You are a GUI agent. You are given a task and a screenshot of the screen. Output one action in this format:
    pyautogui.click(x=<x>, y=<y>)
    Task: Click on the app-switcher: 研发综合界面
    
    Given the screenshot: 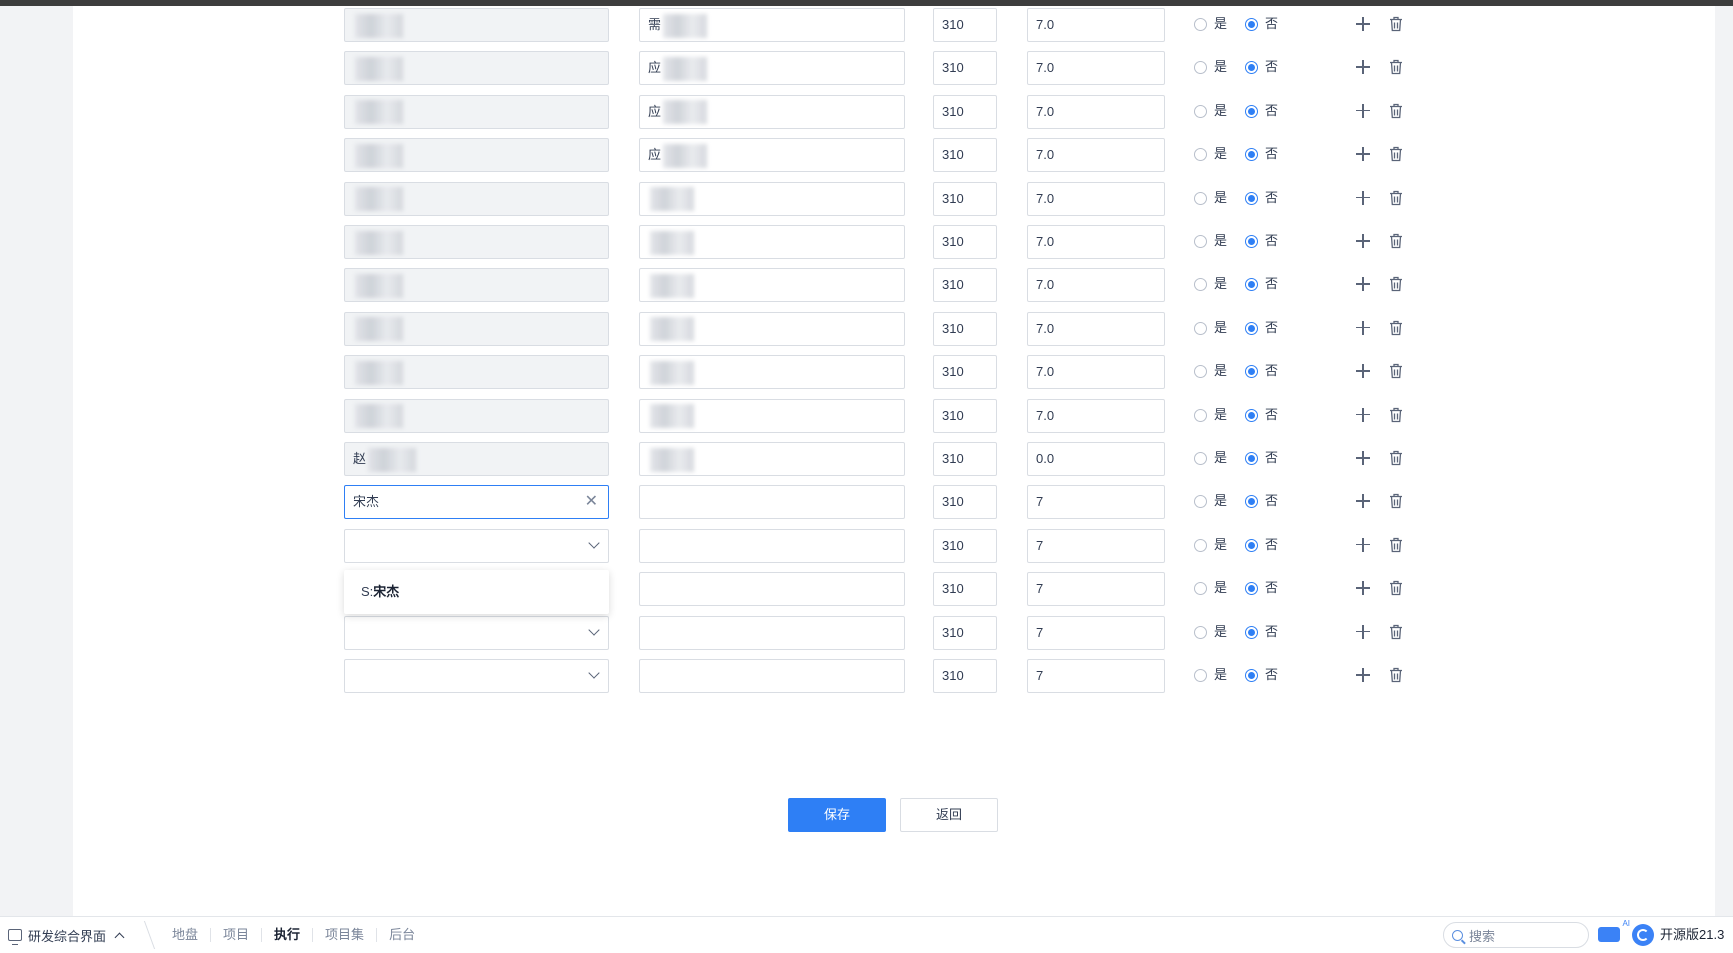 What is the action you would take?
    pyautogui.click(x=66, y=935)
    